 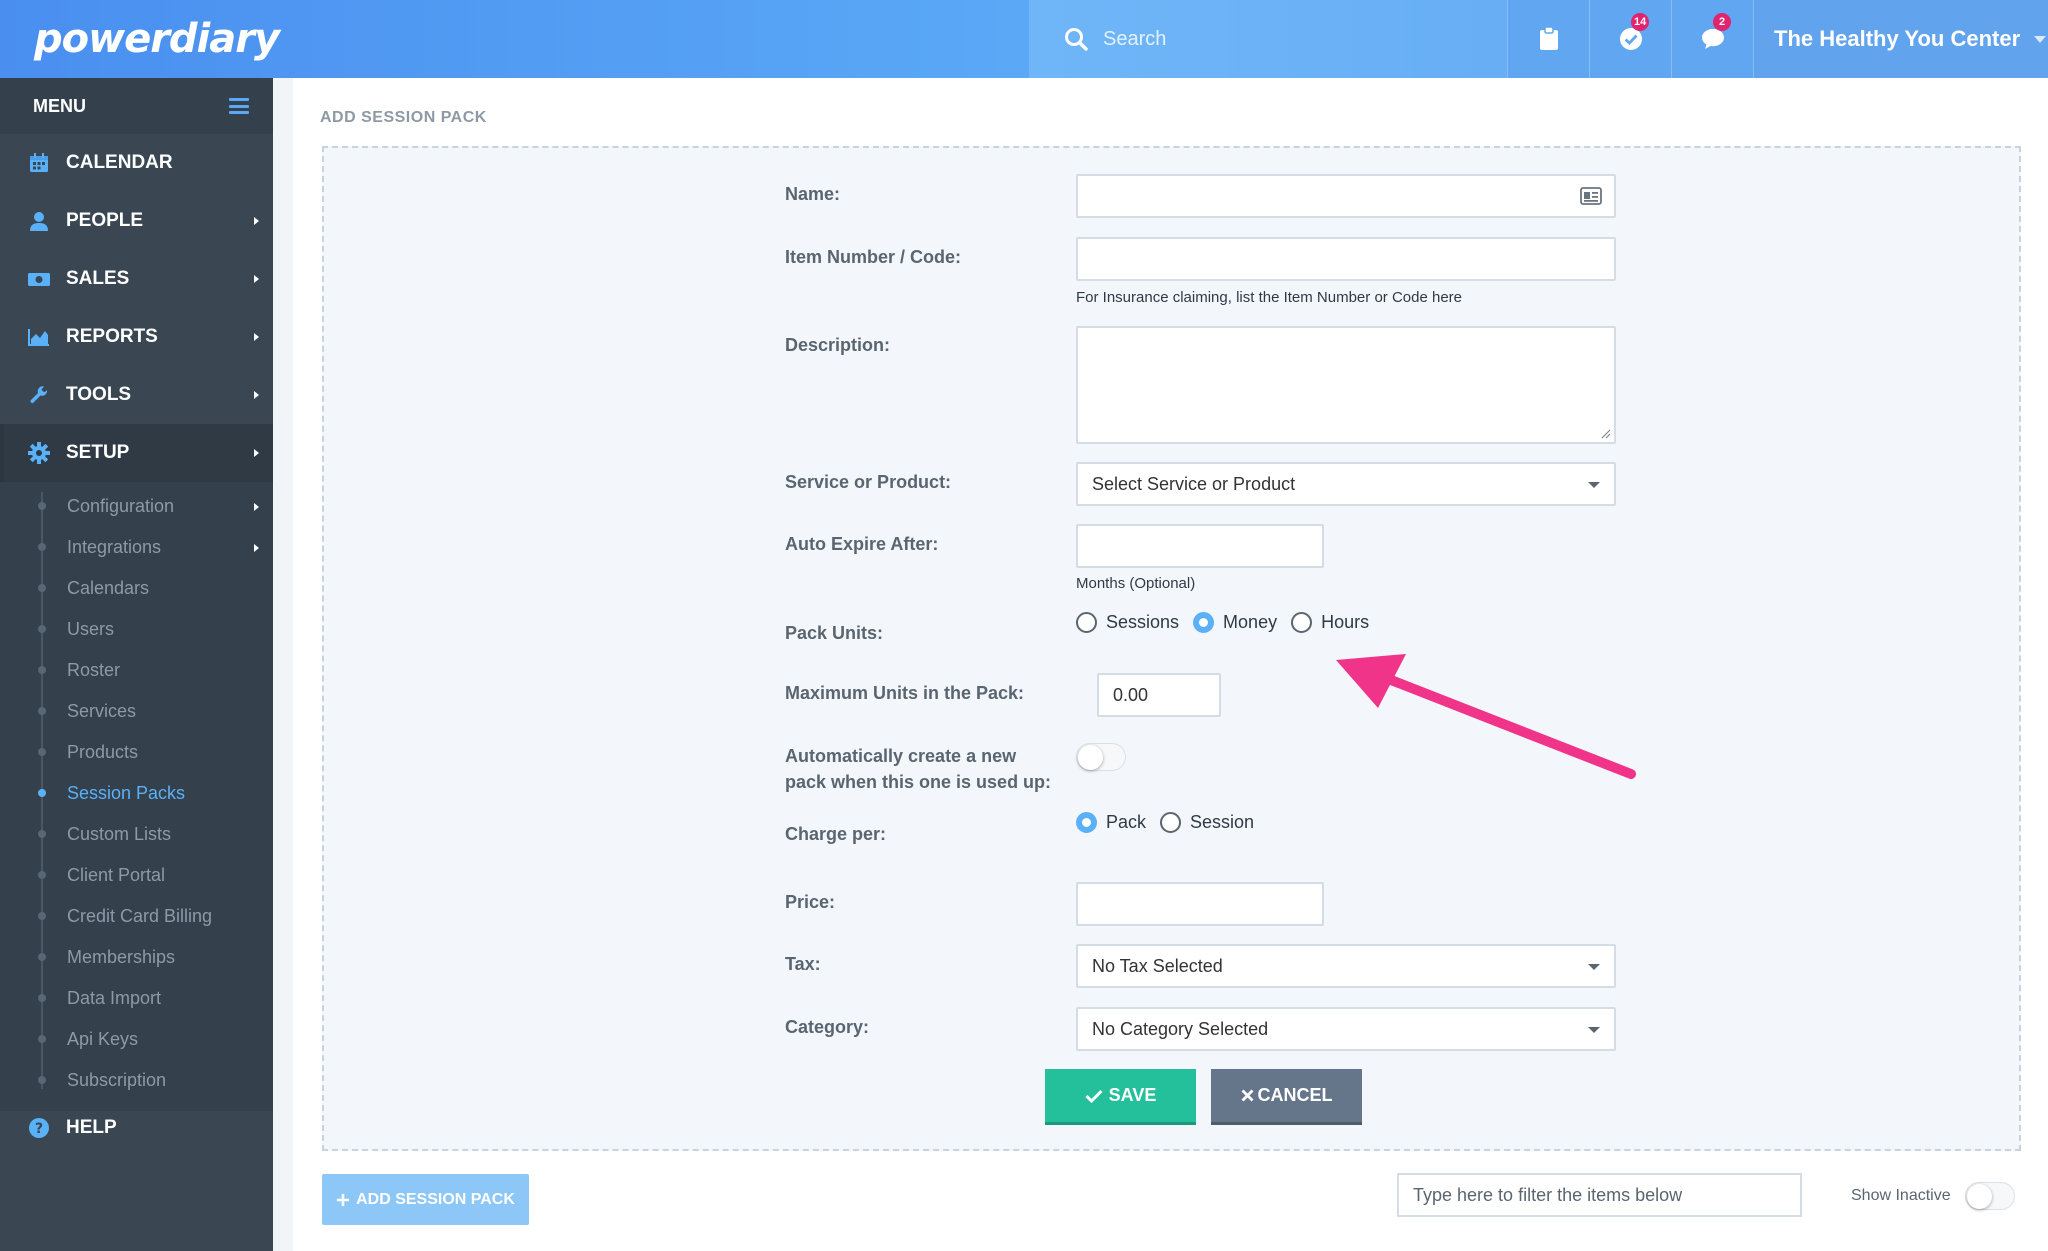 What do you see at coordinates (868, 482) in the screenshot?
I see `service-label: Service or Product:` at bounding box center [868, 482].